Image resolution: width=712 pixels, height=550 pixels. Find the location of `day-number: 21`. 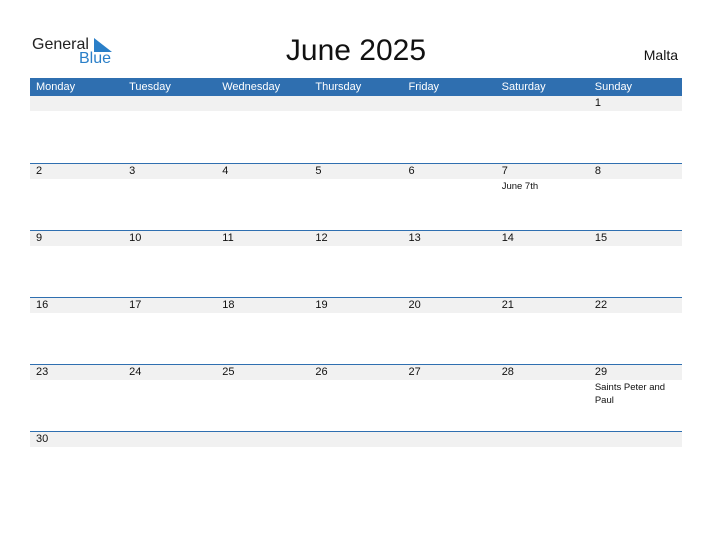

day-number: 21 is located at coordinates (507, 305).